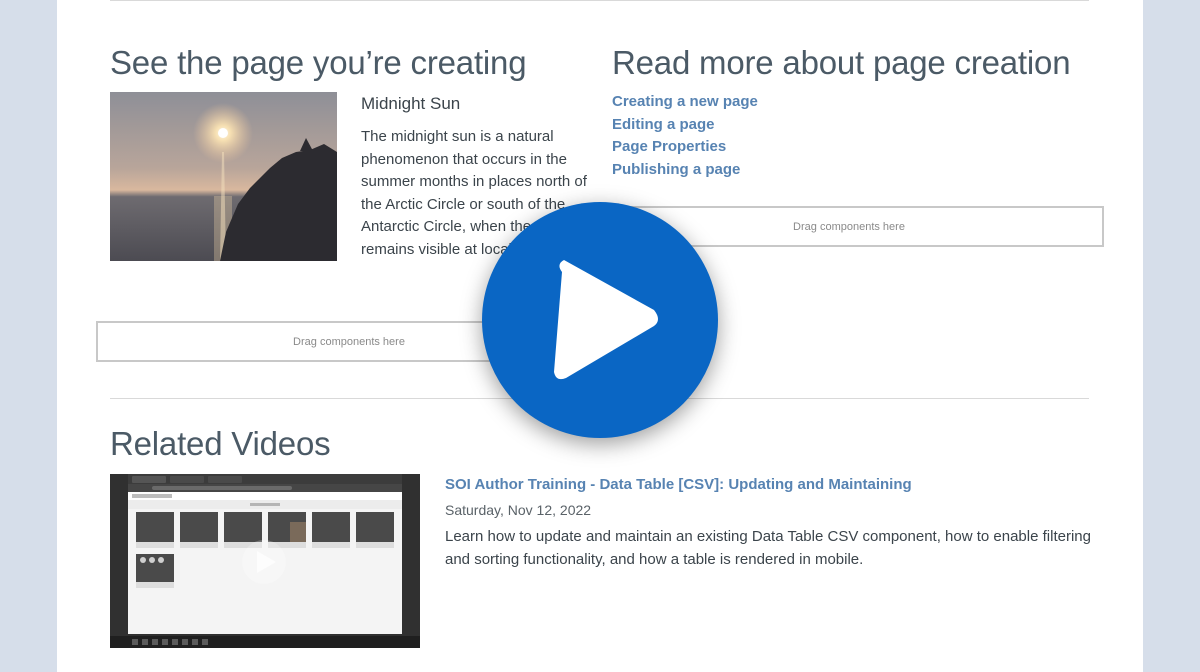 The image size is (1200, 672). Describe the element at coordinates (841, 62) in the screenshot. I see `section-heading-read-more: Read more about page creation` at that location.